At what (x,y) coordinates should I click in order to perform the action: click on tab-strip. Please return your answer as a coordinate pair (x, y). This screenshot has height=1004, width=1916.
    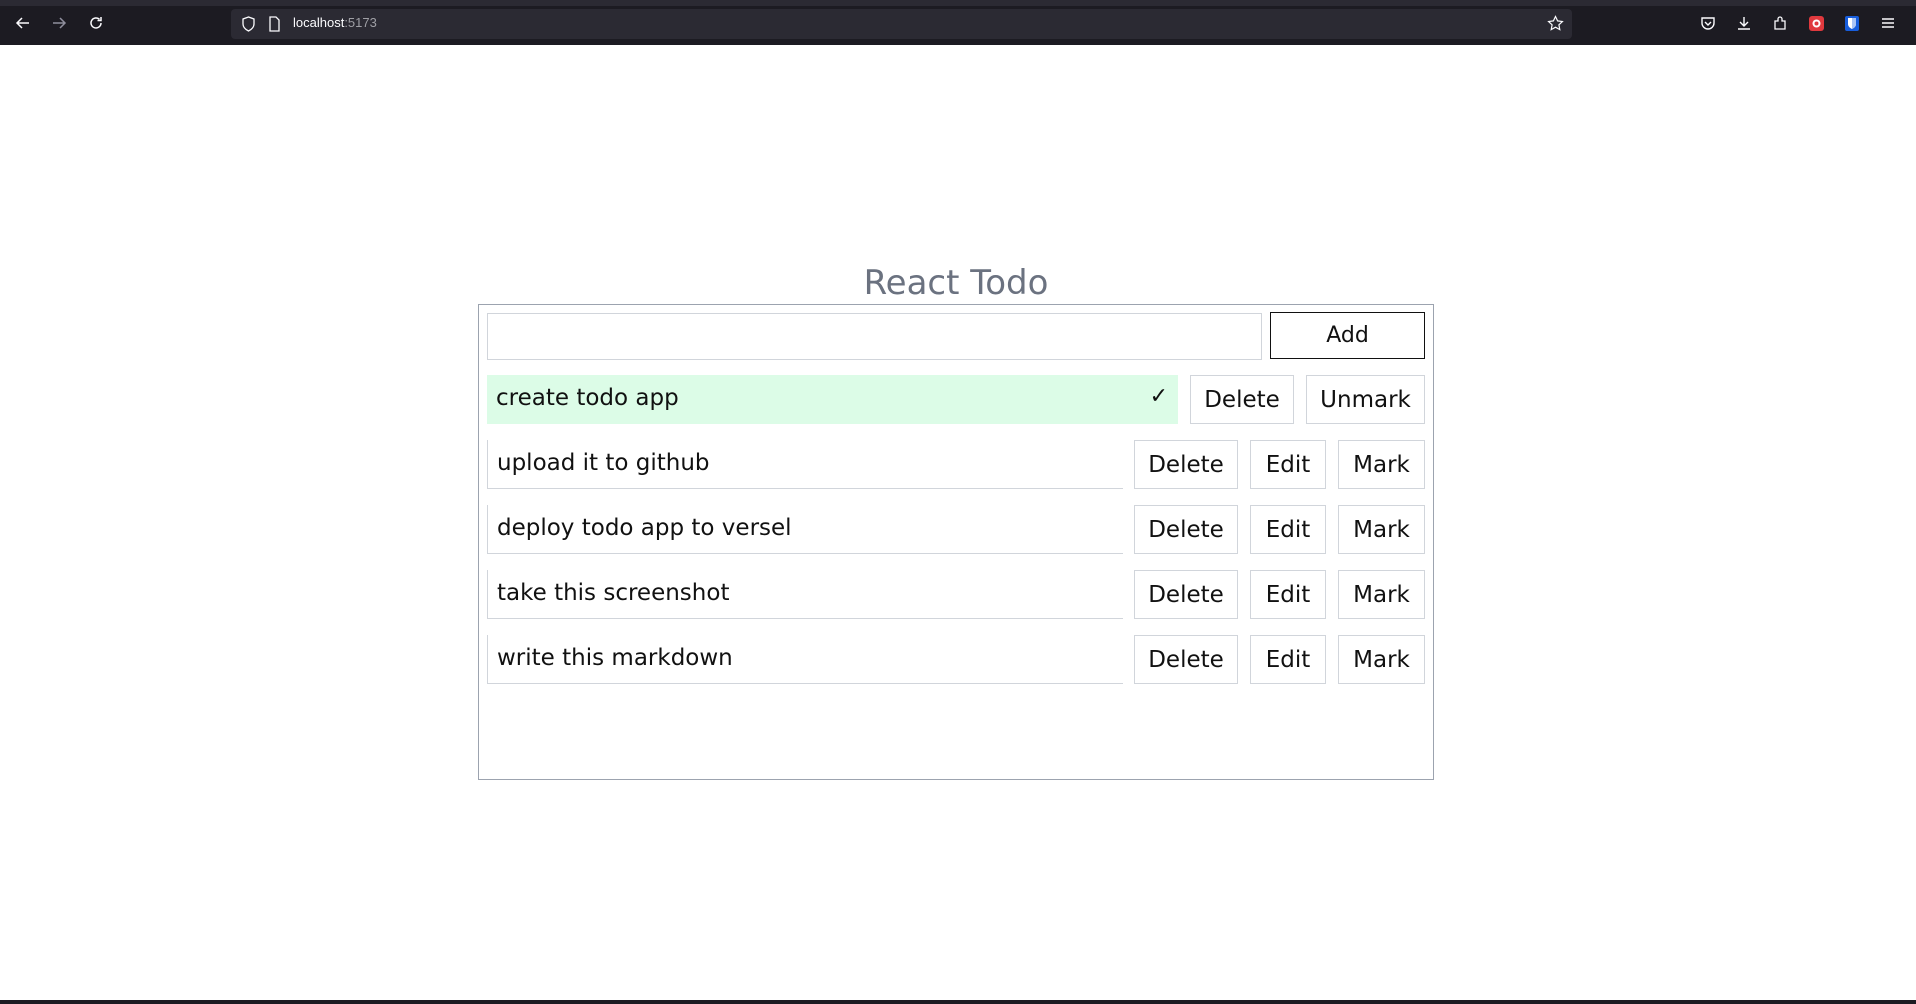
    Looking at the image, I should click on (958, 3).